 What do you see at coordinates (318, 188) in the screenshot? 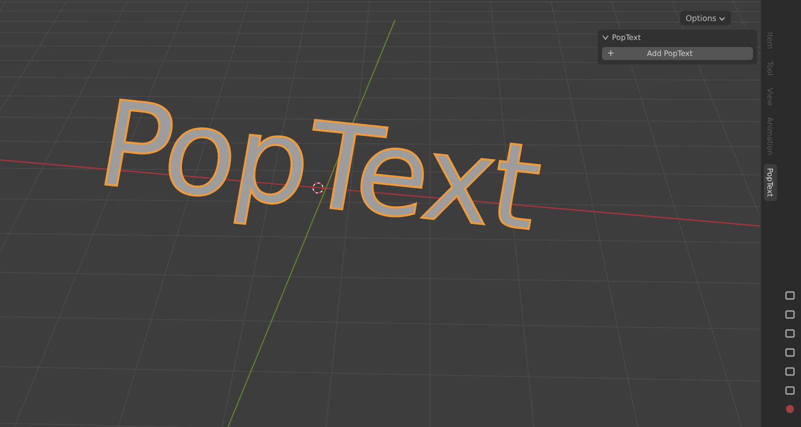
I see `3d-cursor-icon` at bounding box center [318, 188].